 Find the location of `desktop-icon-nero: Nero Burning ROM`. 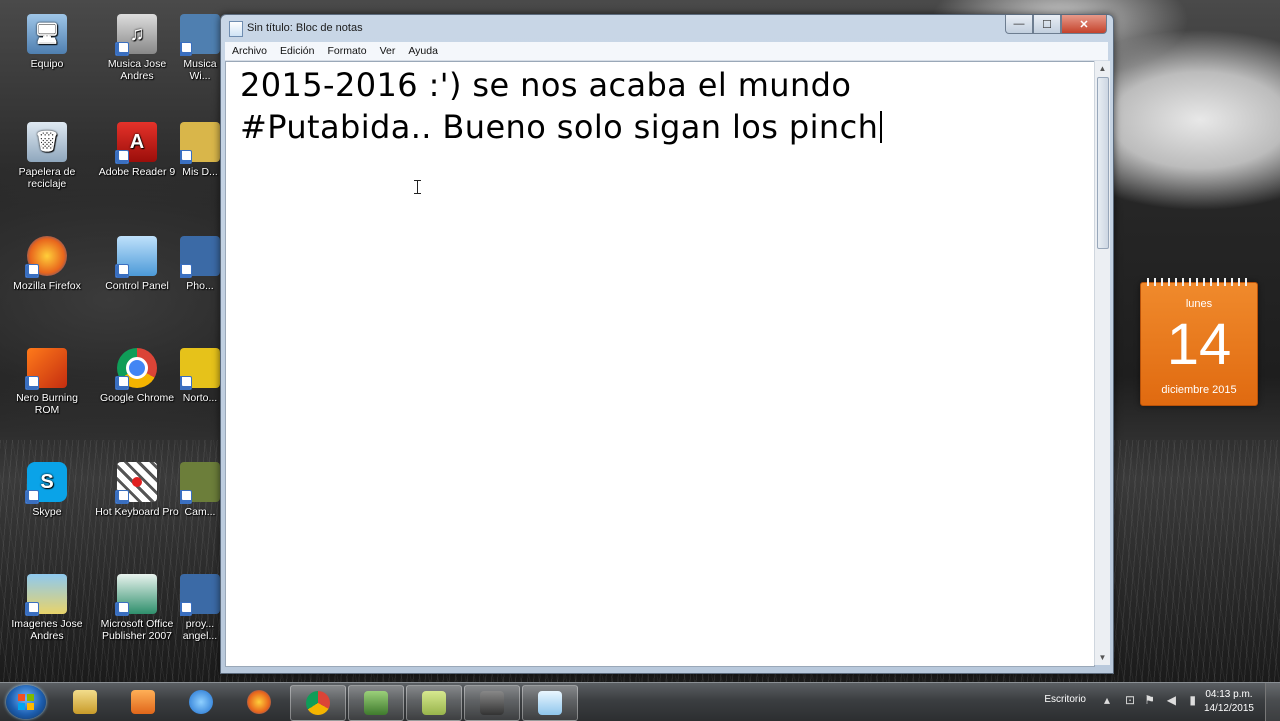

desktop-icon-nero: Nero Burning ROM is located at coordinates (47, 382).